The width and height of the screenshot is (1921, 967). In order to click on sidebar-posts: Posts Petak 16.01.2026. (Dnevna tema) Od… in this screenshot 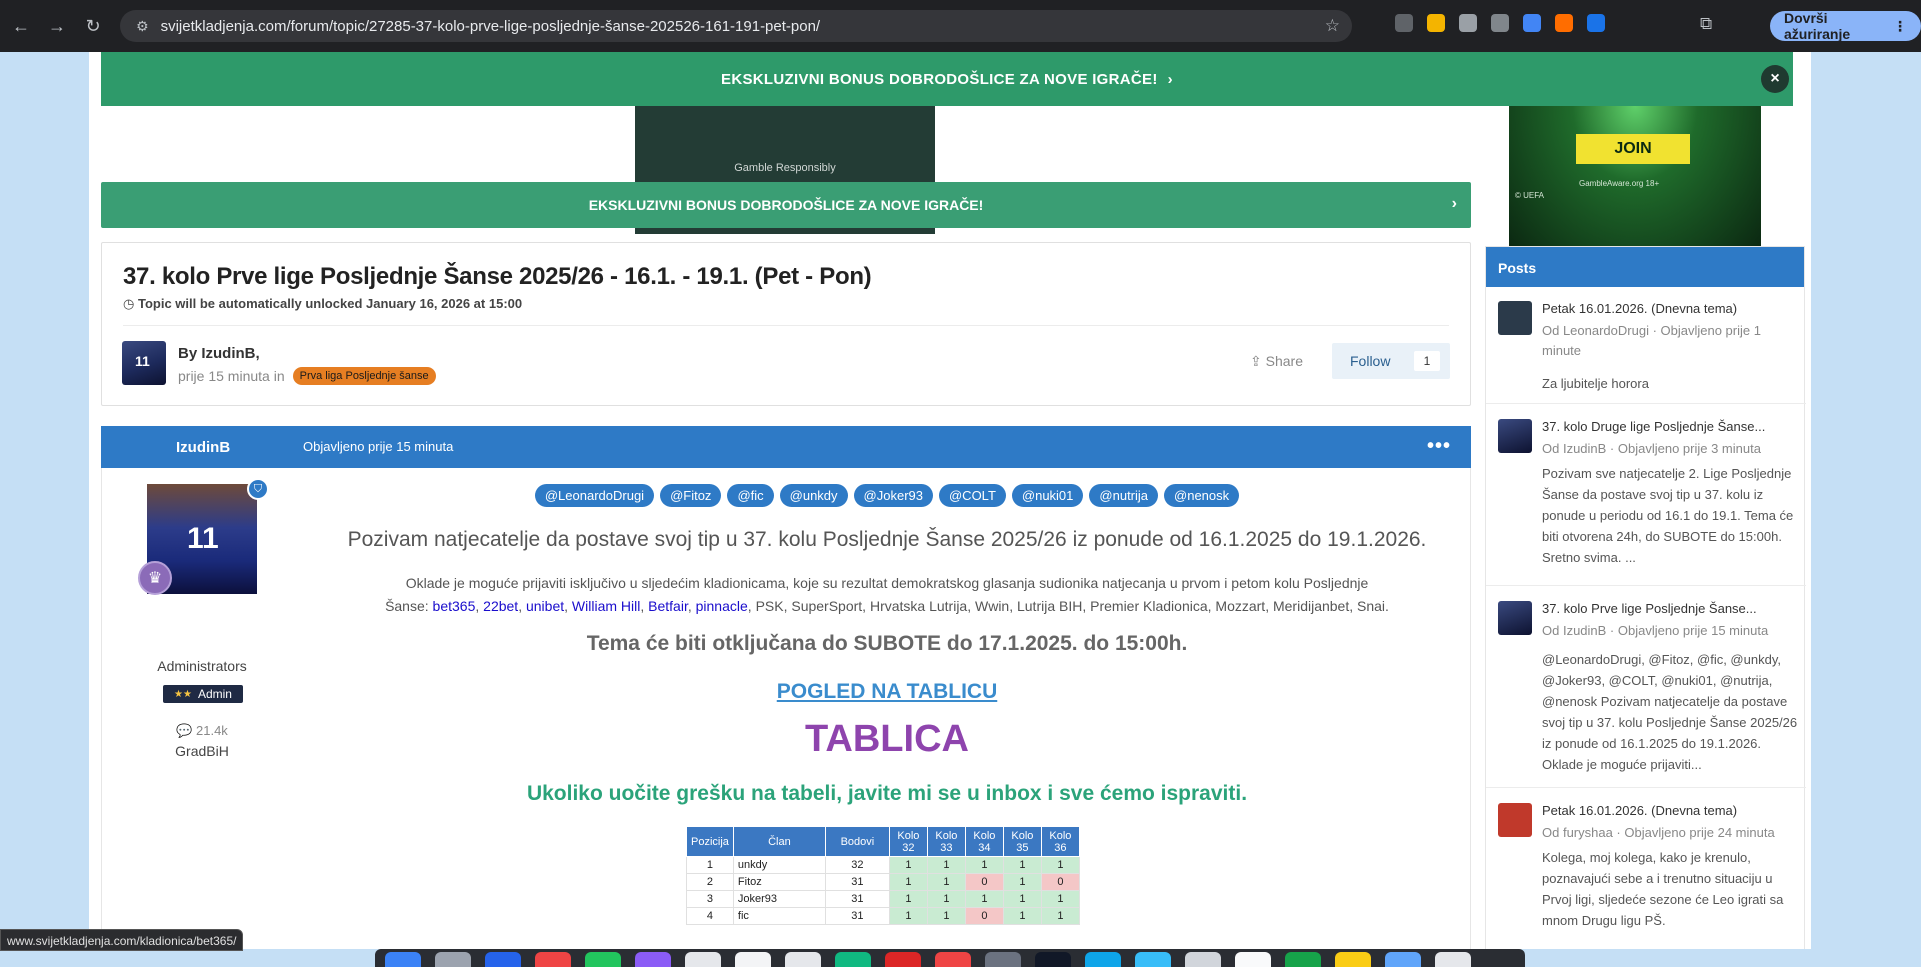, I will do `click(1645, 597)`.